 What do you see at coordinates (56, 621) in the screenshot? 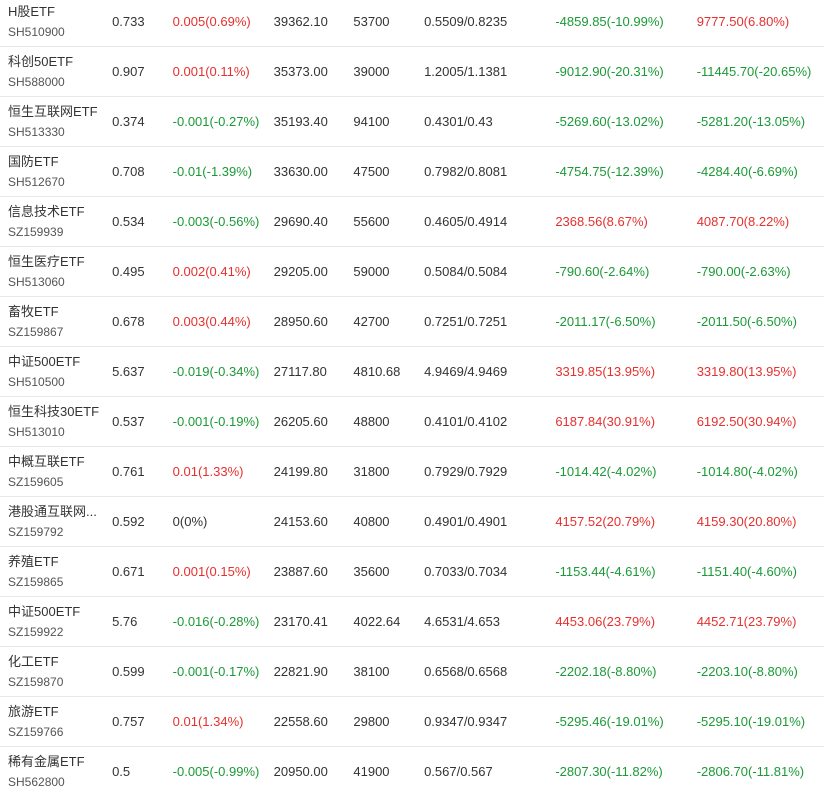
I see `etf-name-cell: 中证500ETF SZ159922` at bounding box center [56, 621].